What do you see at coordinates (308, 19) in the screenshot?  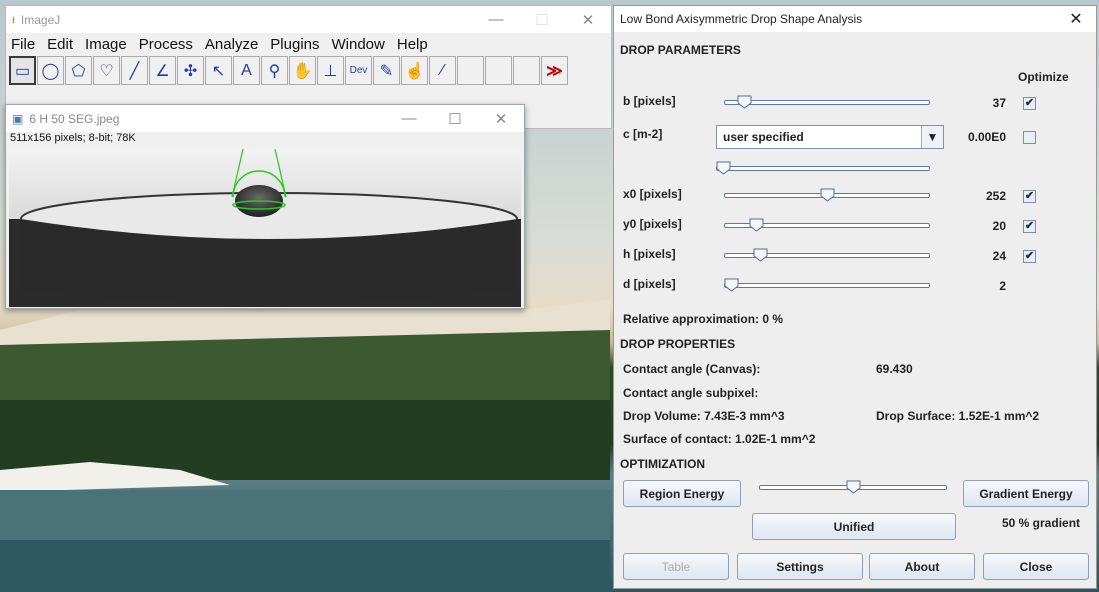 I see `imagej-titlebar: ᶡ ImageJ — ☐ ✕` at bounding box center [308, 19].